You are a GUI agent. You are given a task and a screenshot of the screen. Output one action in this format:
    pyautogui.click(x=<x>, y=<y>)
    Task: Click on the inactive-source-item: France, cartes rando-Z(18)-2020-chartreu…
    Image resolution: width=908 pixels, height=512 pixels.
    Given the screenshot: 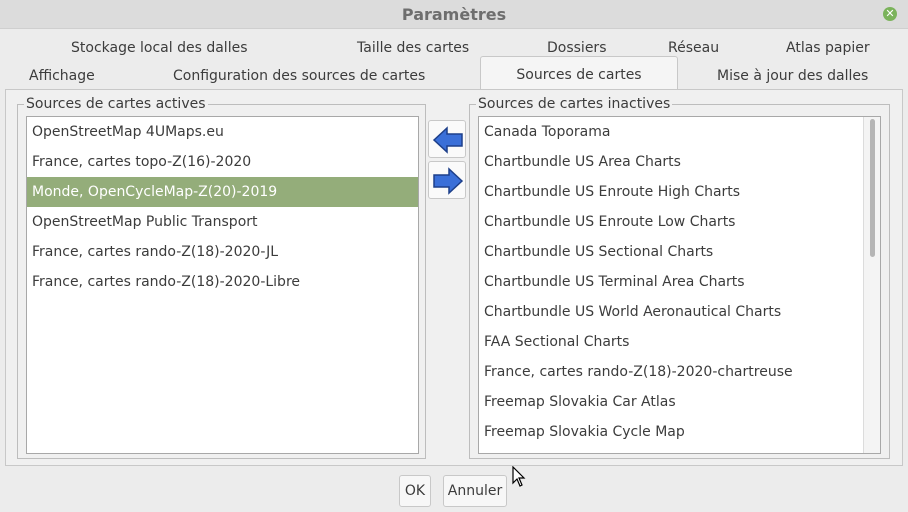 What is the action you would take?
    pyautogui.click(x=679, y=372)
    